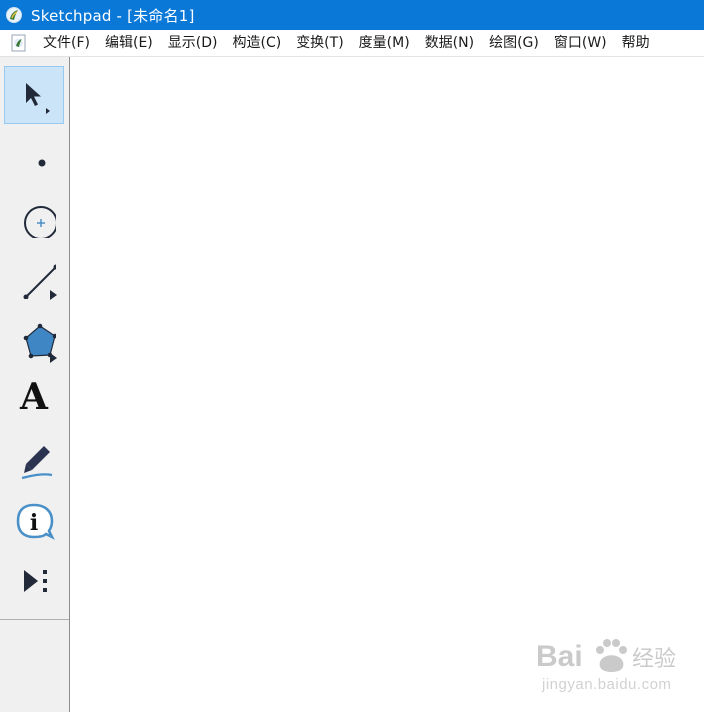  I want to click on compass-tool, so click(34, 216).